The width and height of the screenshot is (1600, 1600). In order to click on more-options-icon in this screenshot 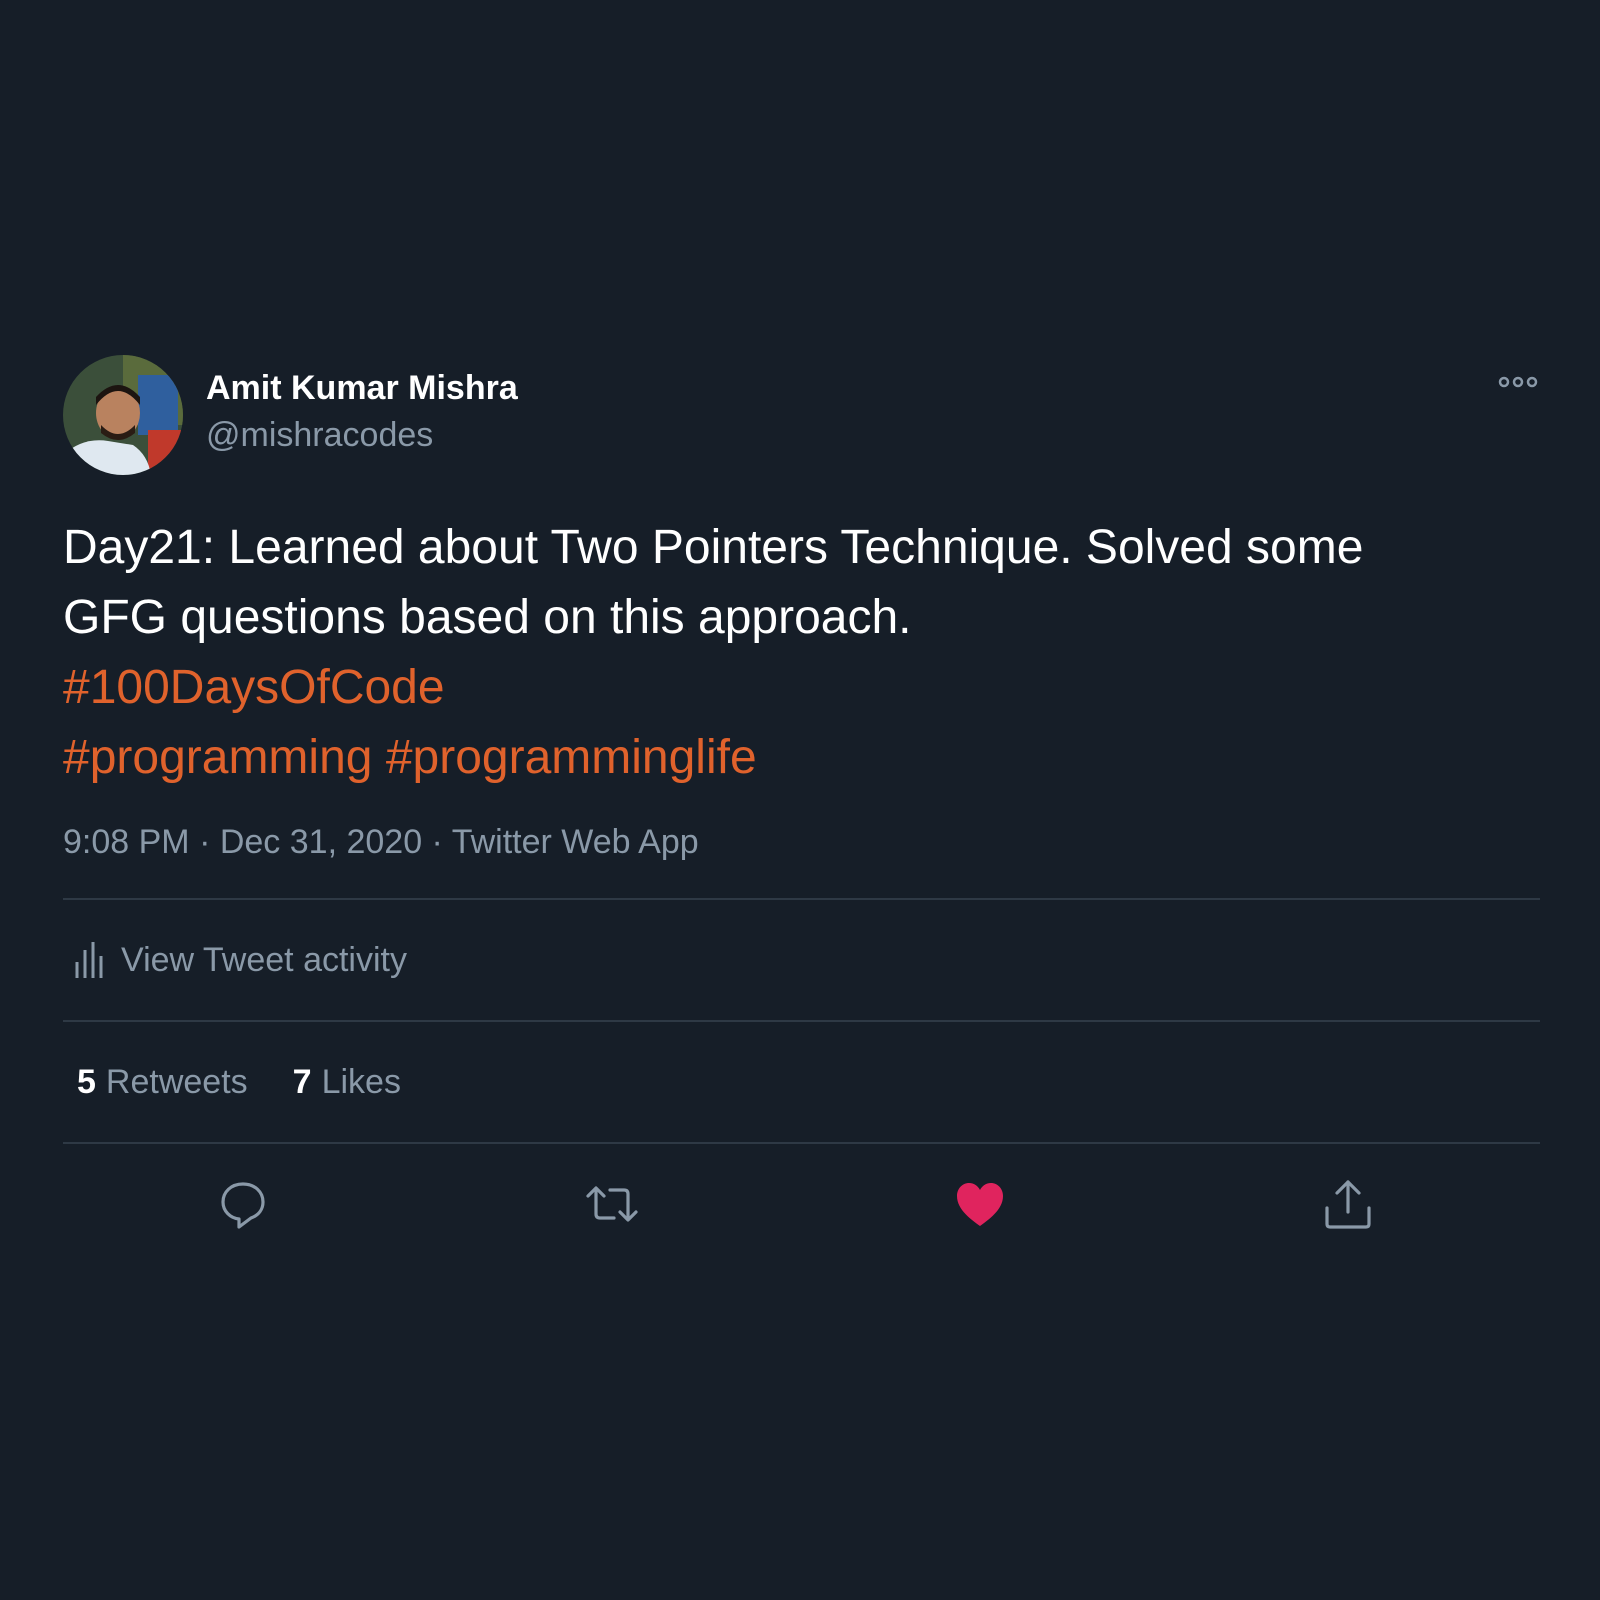, I will do `click(1518, 382)`.